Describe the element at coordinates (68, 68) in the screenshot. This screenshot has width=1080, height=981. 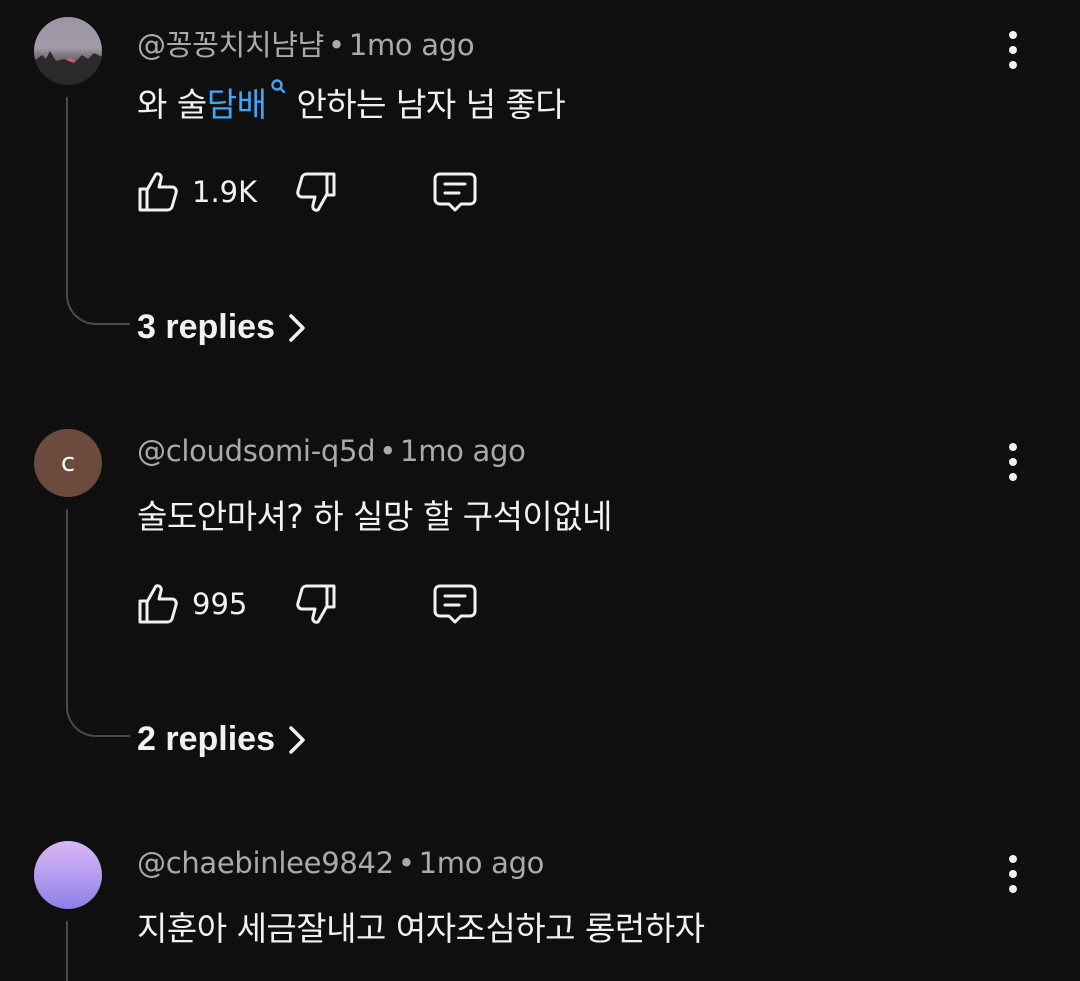
I see `avatar-image` at that location.